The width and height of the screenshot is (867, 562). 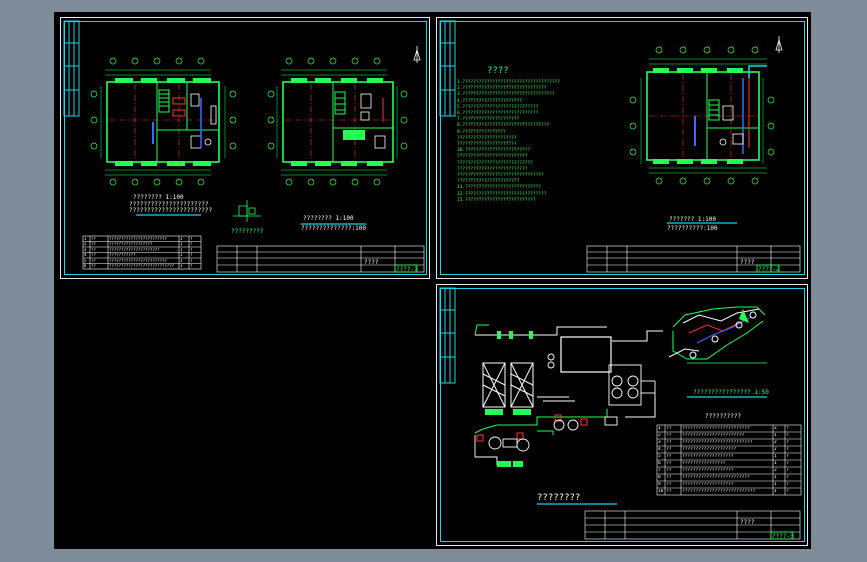 What do you see at coordinates (85, 249) in the screenshot?
I see `table-cell: 3` at bounding box center [85, 249].